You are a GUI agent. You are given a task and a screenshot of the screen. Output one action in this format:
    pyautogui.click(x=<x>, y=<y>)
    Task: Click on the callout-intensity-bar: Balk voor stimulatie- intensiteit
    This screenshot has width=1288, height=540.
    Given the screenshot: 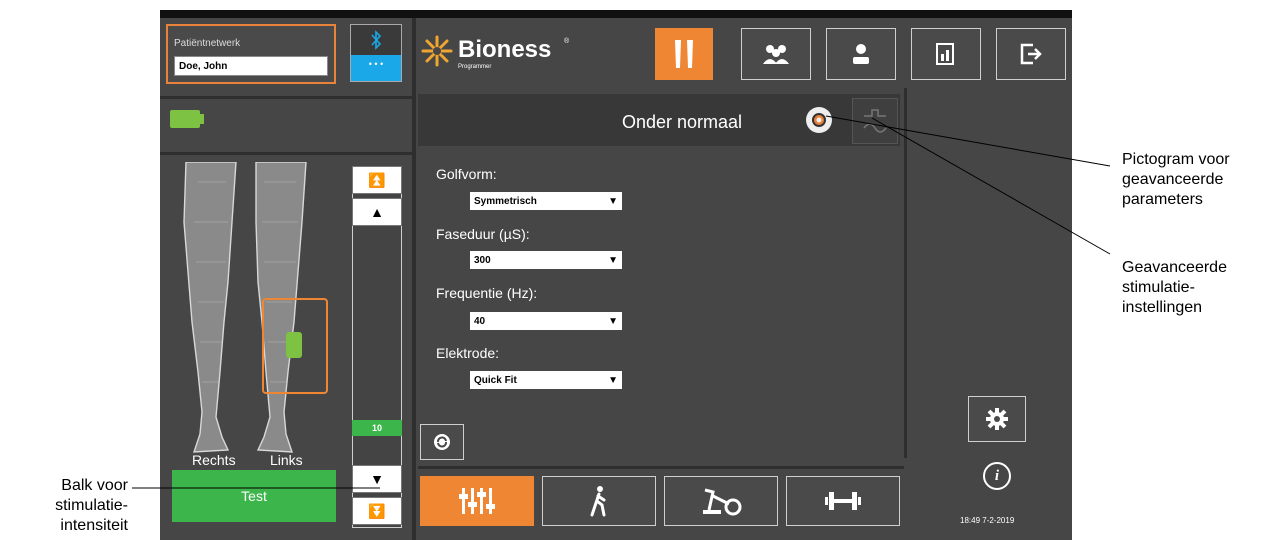 What is the action you would take?
    pyautogui.click(x=91, y=505)
    